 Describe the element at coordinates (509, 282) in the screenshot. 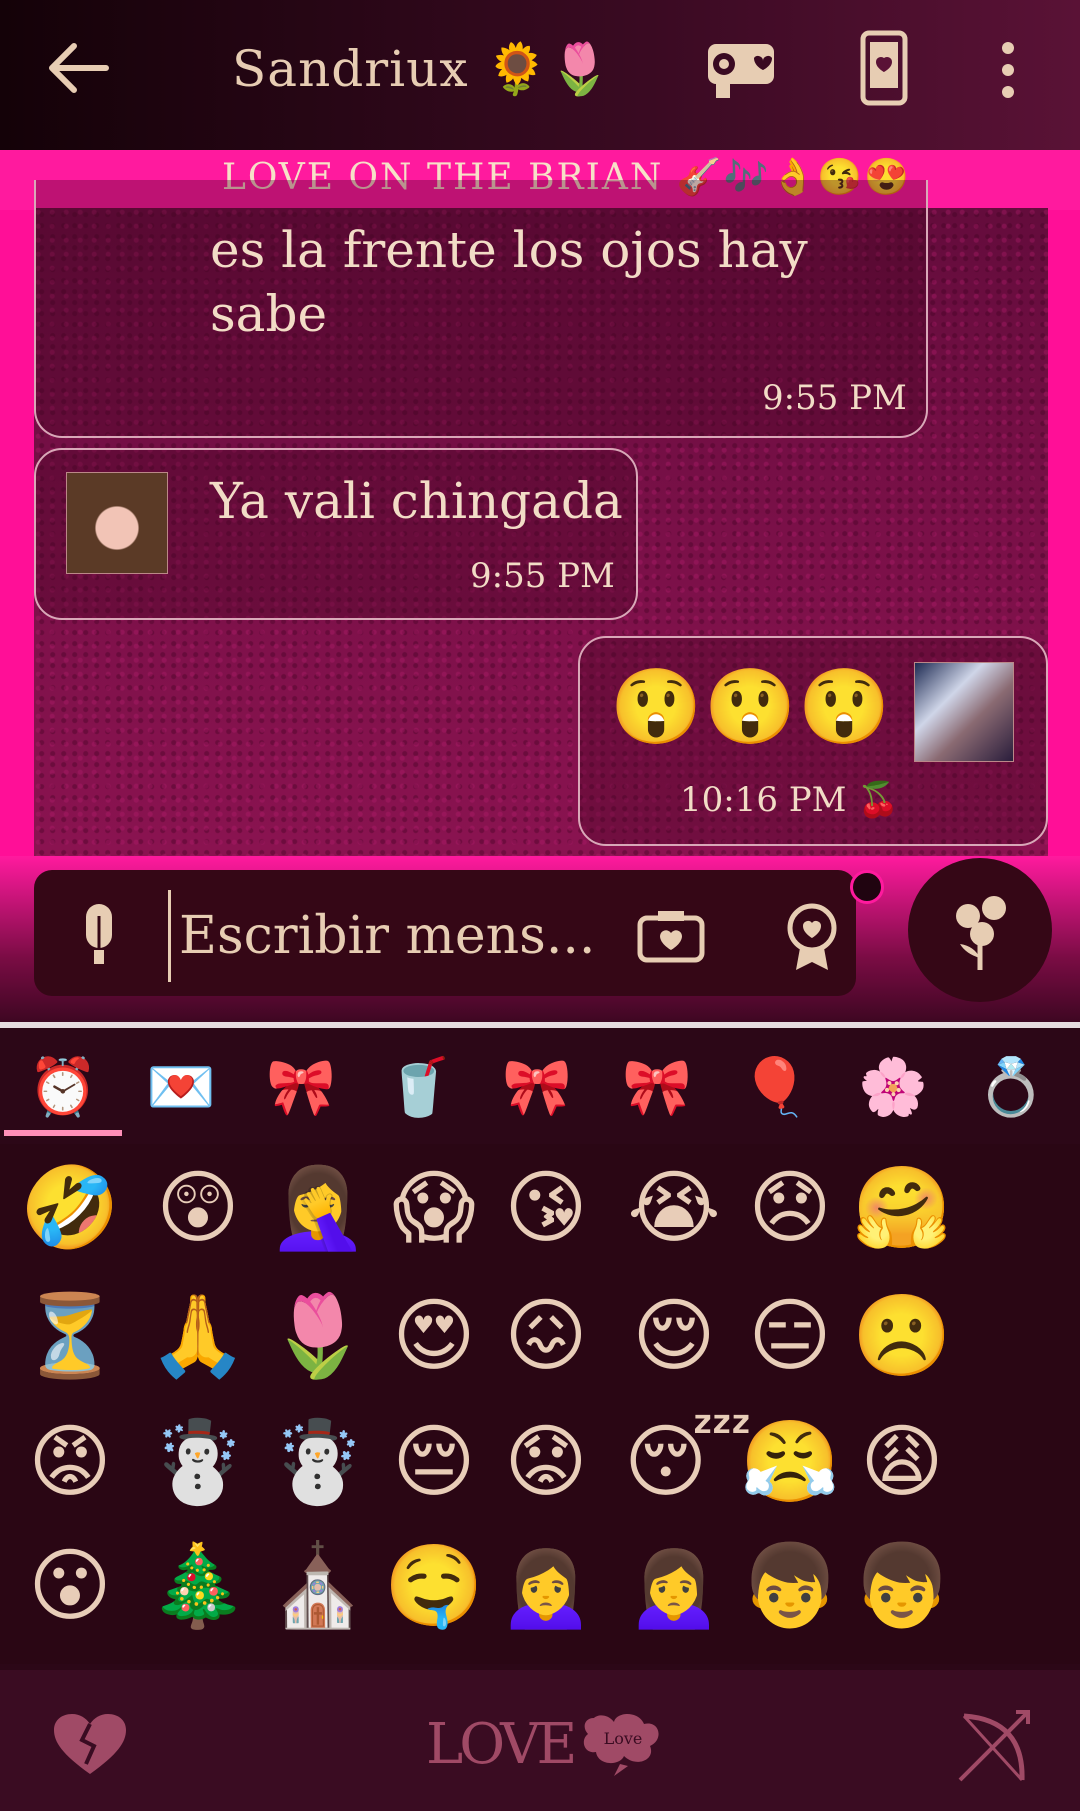

I see `message-text: es la frente los ojos hay sabe` at that location.